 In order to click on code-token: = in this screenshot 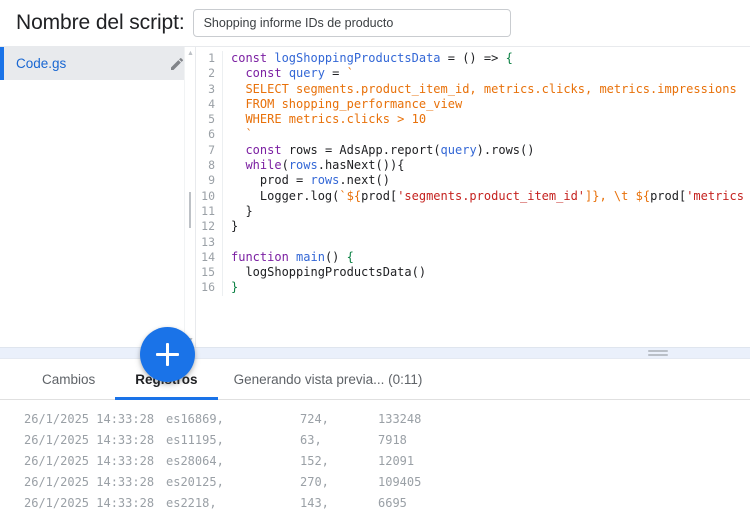, I will do `click(335, 73)`.